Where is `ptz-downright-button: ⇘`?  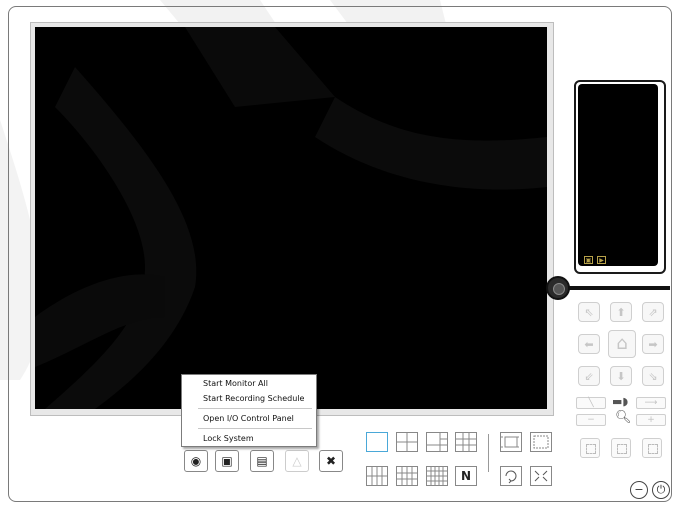 ptz-downright-button: ⇘ is located at coordinates (653, 376).